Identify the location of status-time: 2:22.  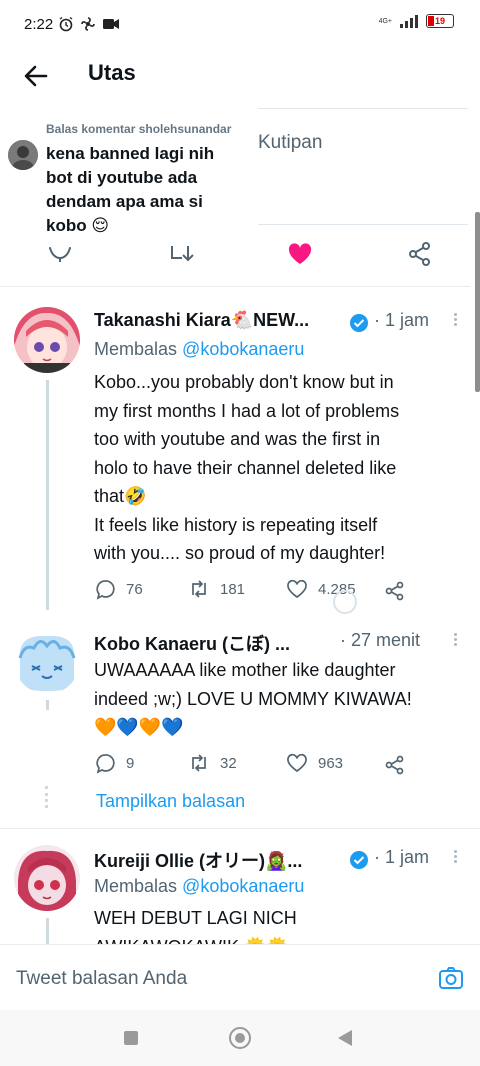
(39, 24).